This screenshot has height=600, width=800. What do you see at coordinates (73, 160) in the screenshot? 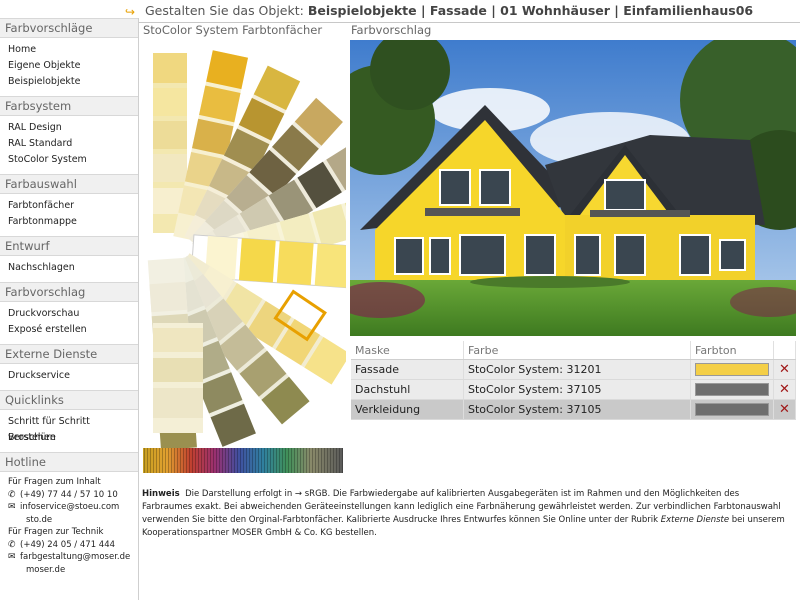
I see `nav-stocolor-system: StoColor System` at bounding box center [73, 160].